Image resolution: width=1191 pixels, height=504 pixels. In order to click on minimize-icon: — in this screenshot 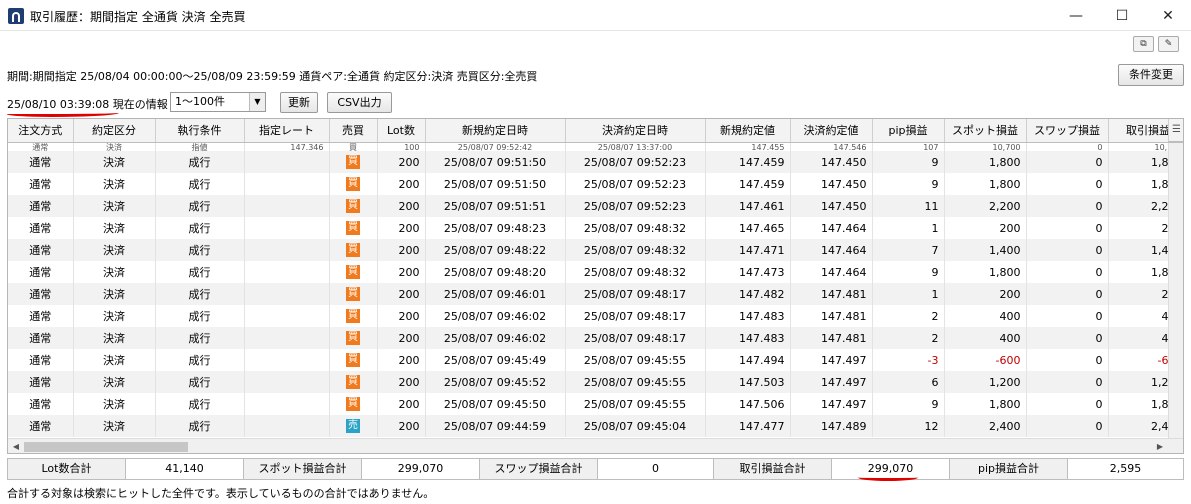, I will do `click(1076, 15)`.